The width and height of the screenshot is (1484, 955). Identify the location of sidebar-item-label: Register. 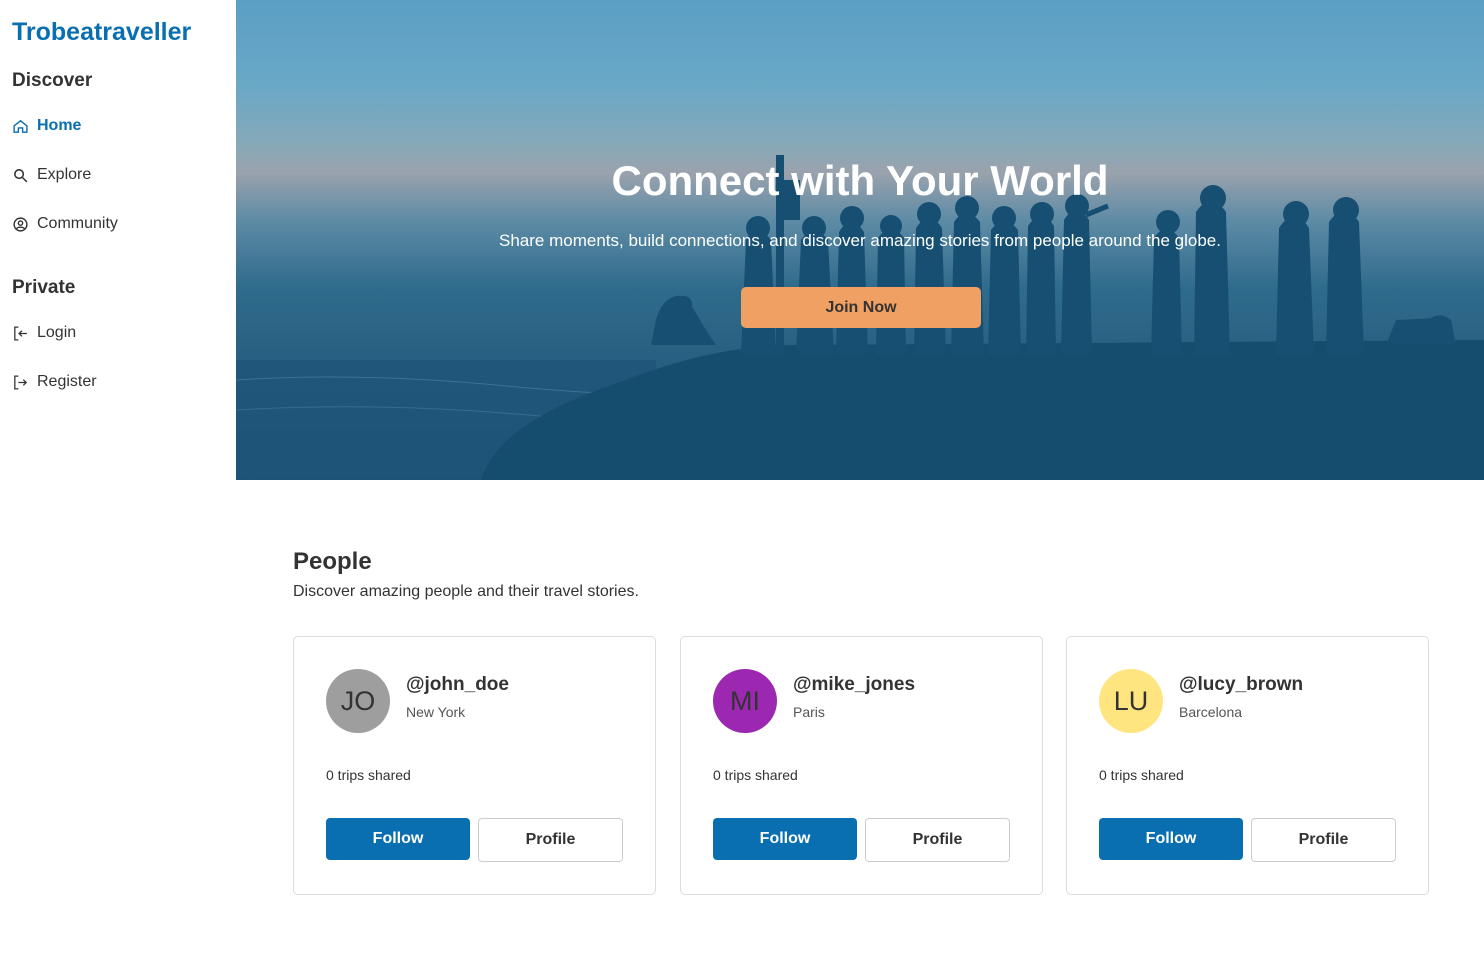
(67, 381).